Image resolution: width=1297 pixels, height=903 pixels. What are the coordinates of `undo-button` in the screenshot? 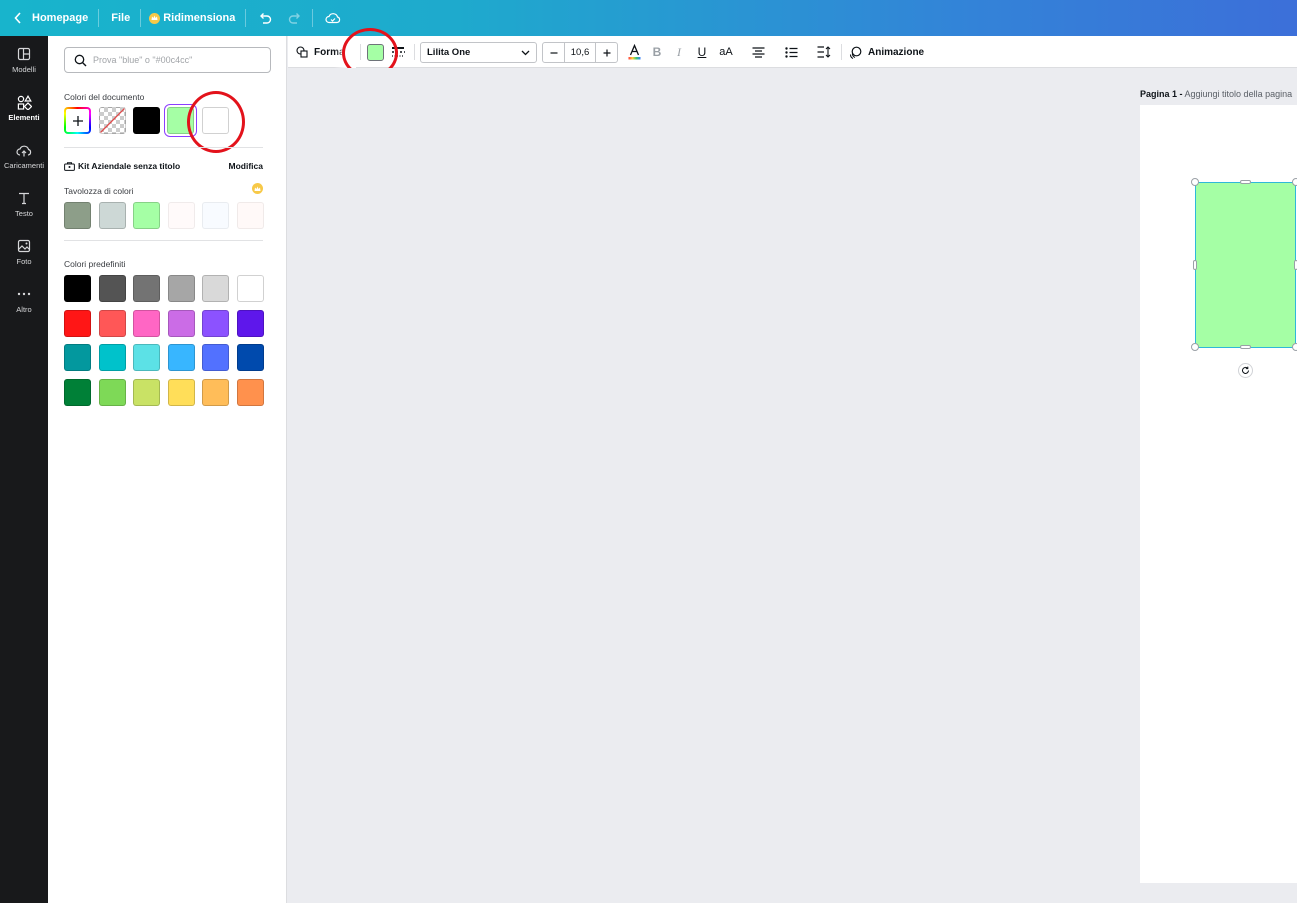 It's located at (265, 18).